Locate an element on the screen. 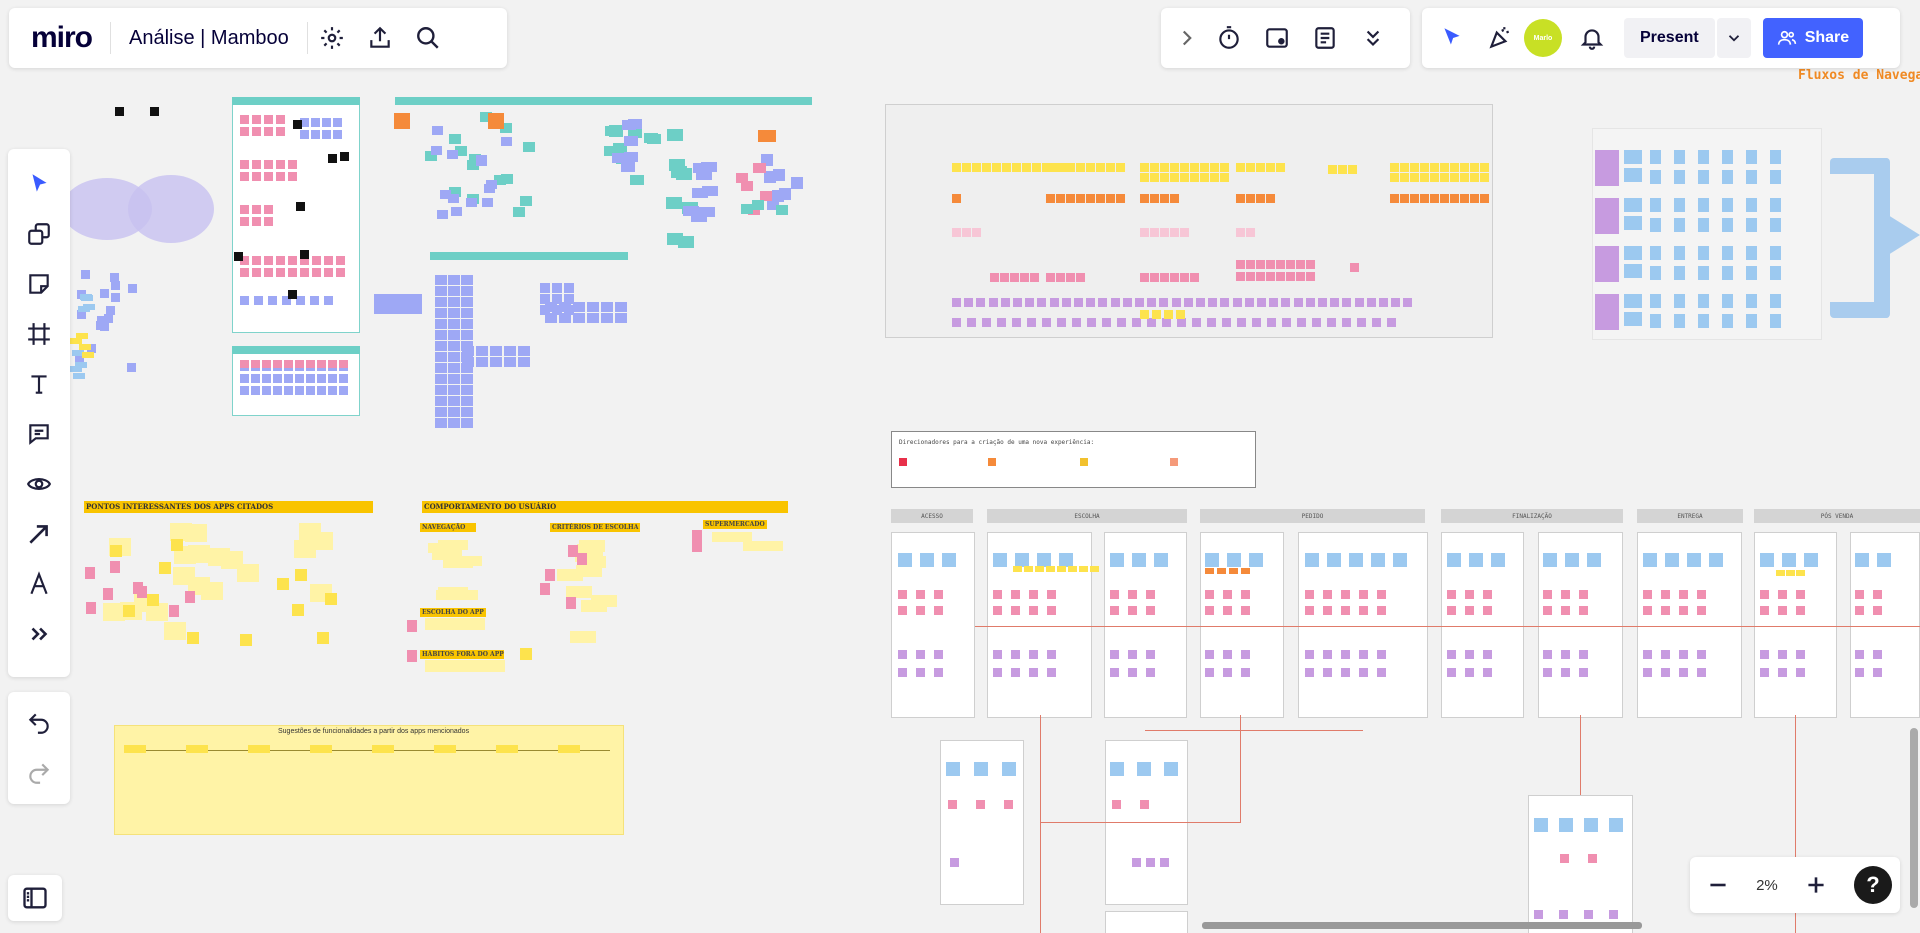  sidebar-panel-icon is located at coordinates (35, 898).